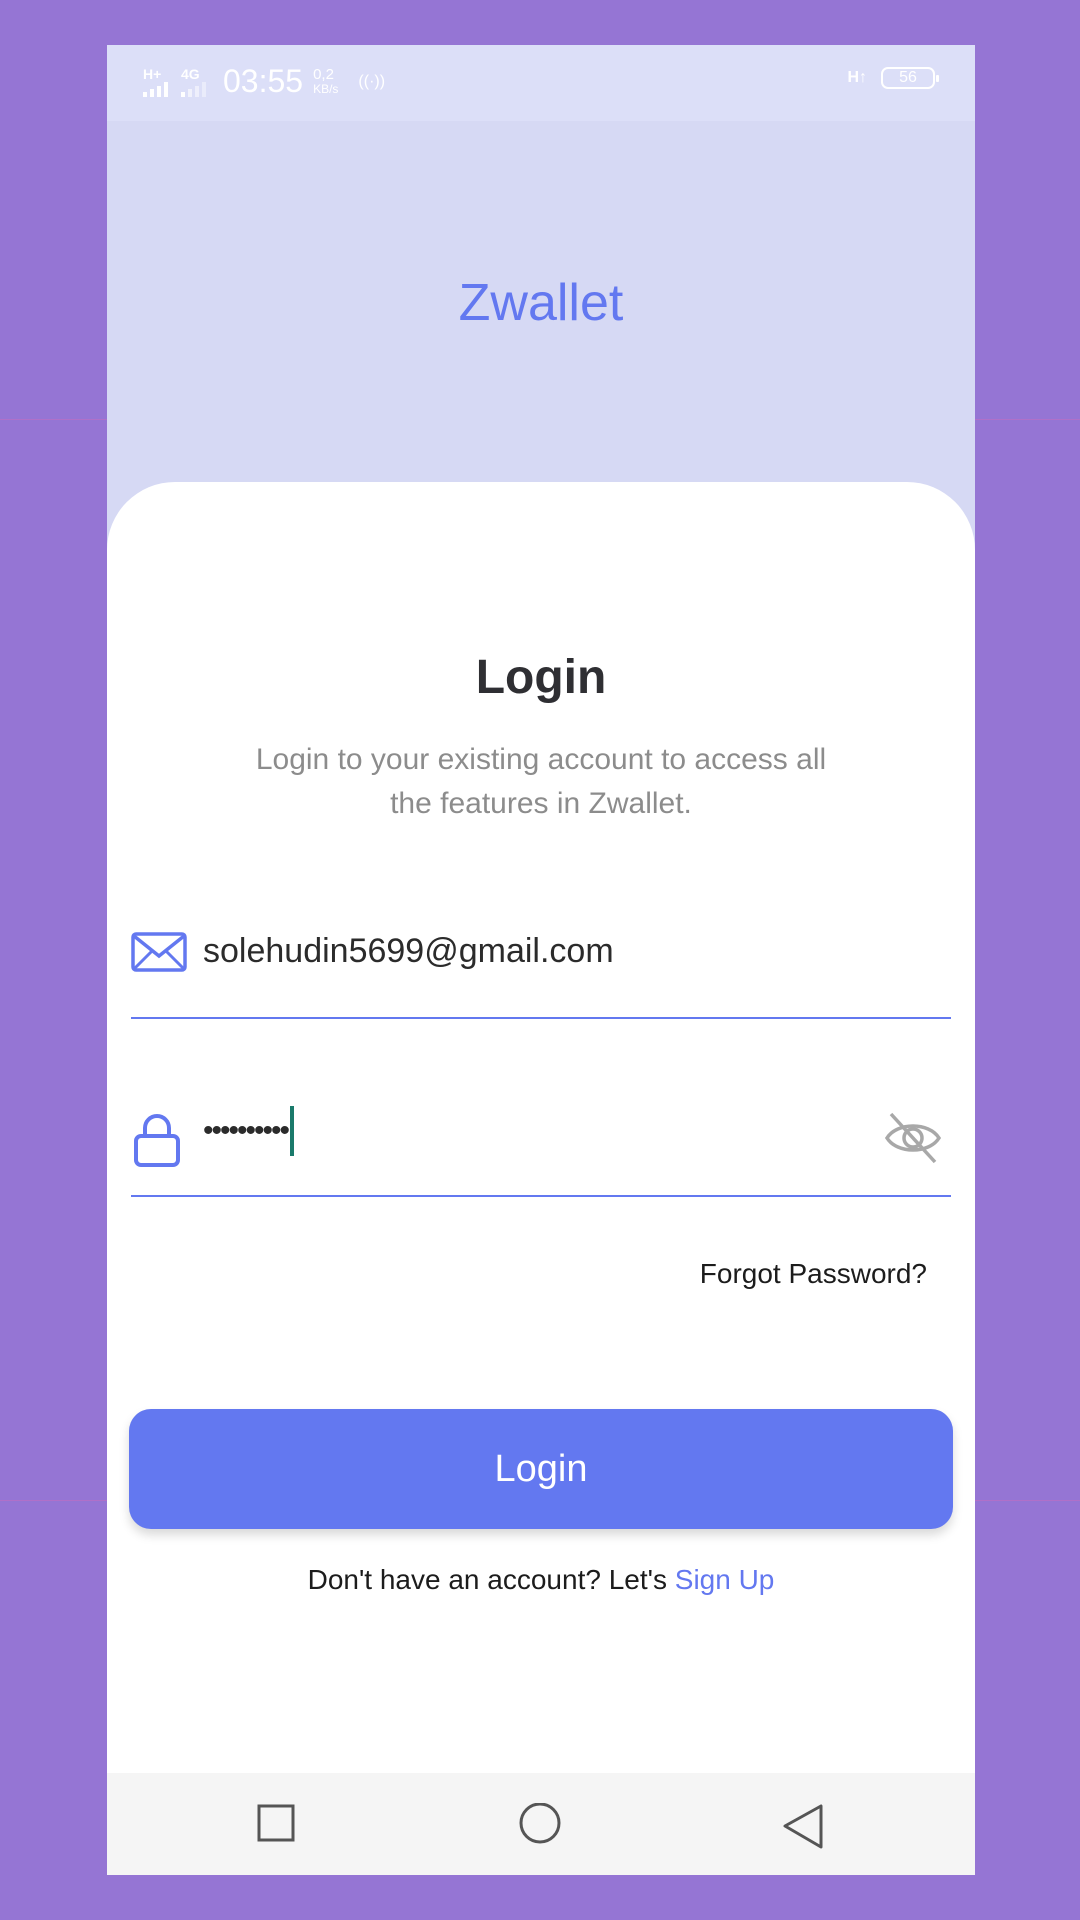  I want to click on lock-icon, so click(157, 1140).